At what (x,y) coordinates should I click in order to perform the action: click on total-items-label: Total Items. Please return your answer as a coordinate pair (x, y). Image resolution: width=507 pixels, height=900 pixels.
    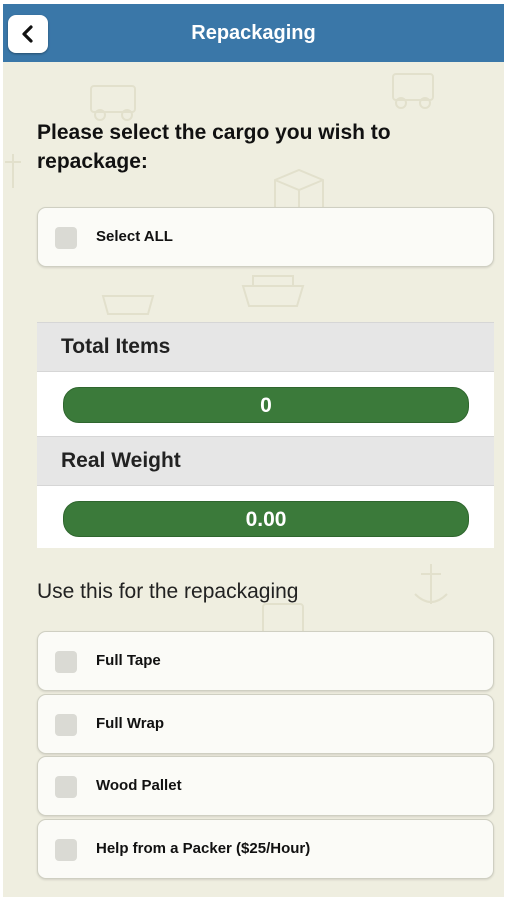
    Looking at the image, I should click on (116, 346).